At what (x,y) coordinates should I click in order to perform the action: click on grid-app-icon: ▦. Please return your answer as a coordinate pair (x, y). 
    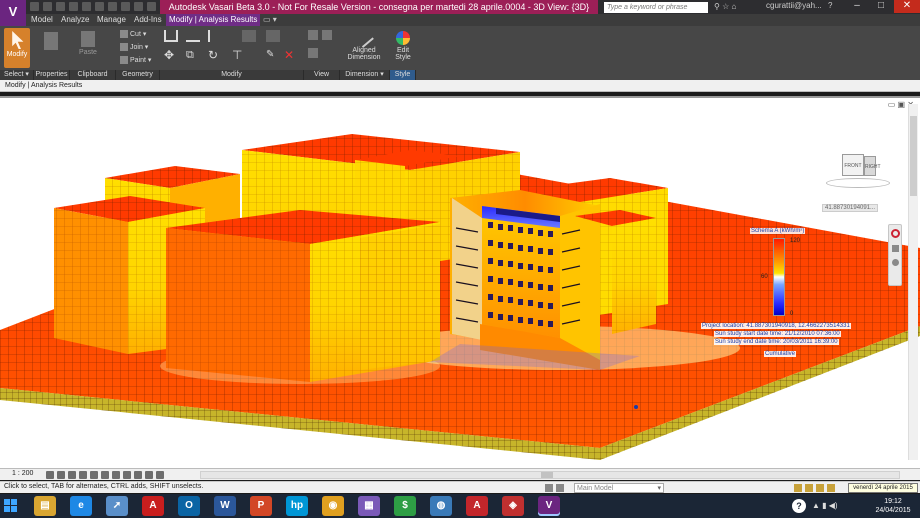
    Looking at the image, I should click on (369, 506).